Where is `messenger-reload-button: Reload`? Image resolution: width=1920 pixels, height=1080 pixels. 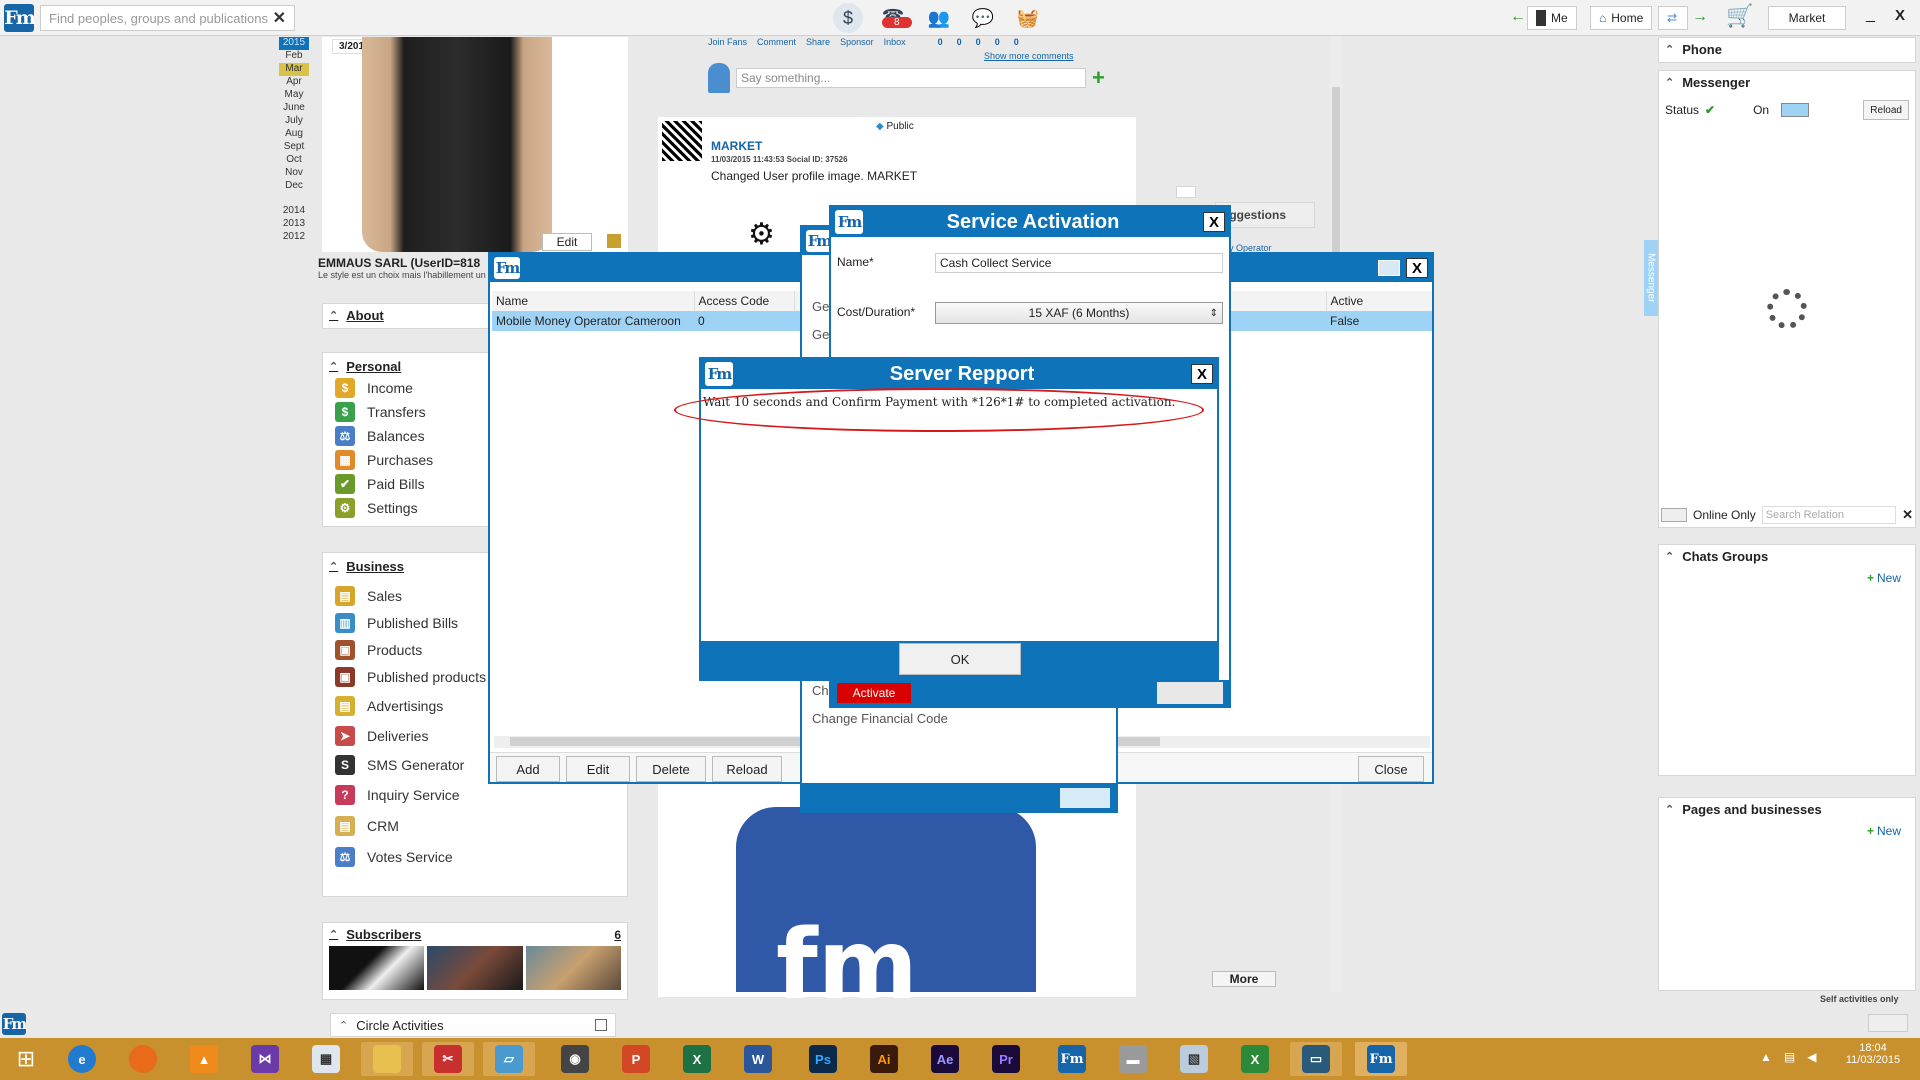
messenger-reload-button: Reload is located at coordinates (1886, 110).